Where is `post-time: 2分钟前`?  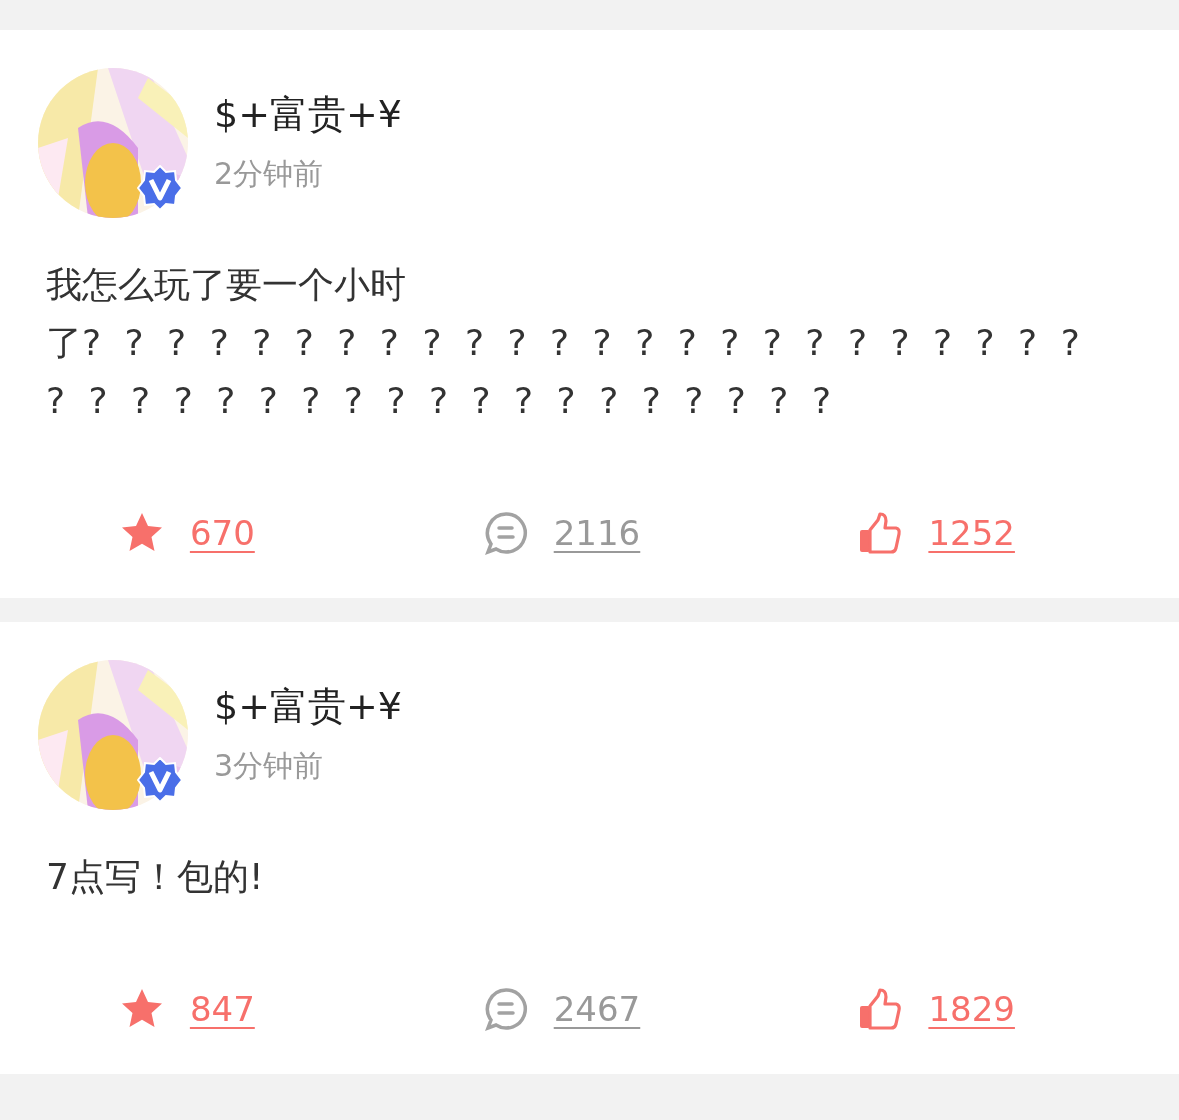 post-time: 2分钟前 is located at coordinates (269, 174).